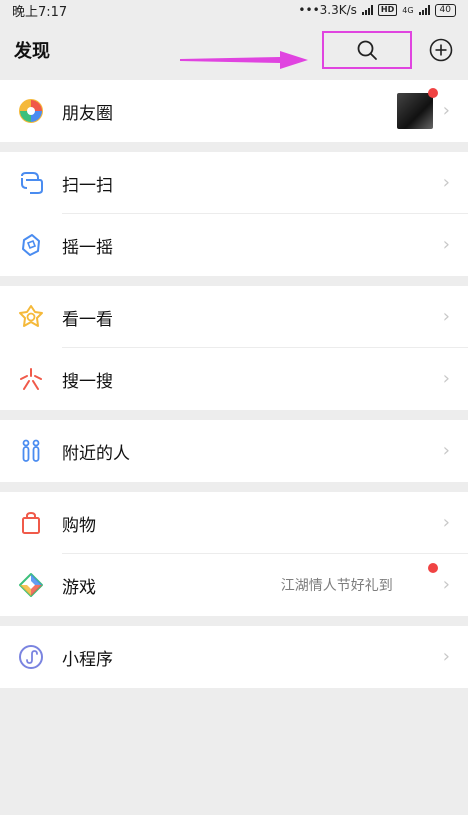 This screenshot has height=815, width=468. I want to click on scan-icon, so click(32, 183).